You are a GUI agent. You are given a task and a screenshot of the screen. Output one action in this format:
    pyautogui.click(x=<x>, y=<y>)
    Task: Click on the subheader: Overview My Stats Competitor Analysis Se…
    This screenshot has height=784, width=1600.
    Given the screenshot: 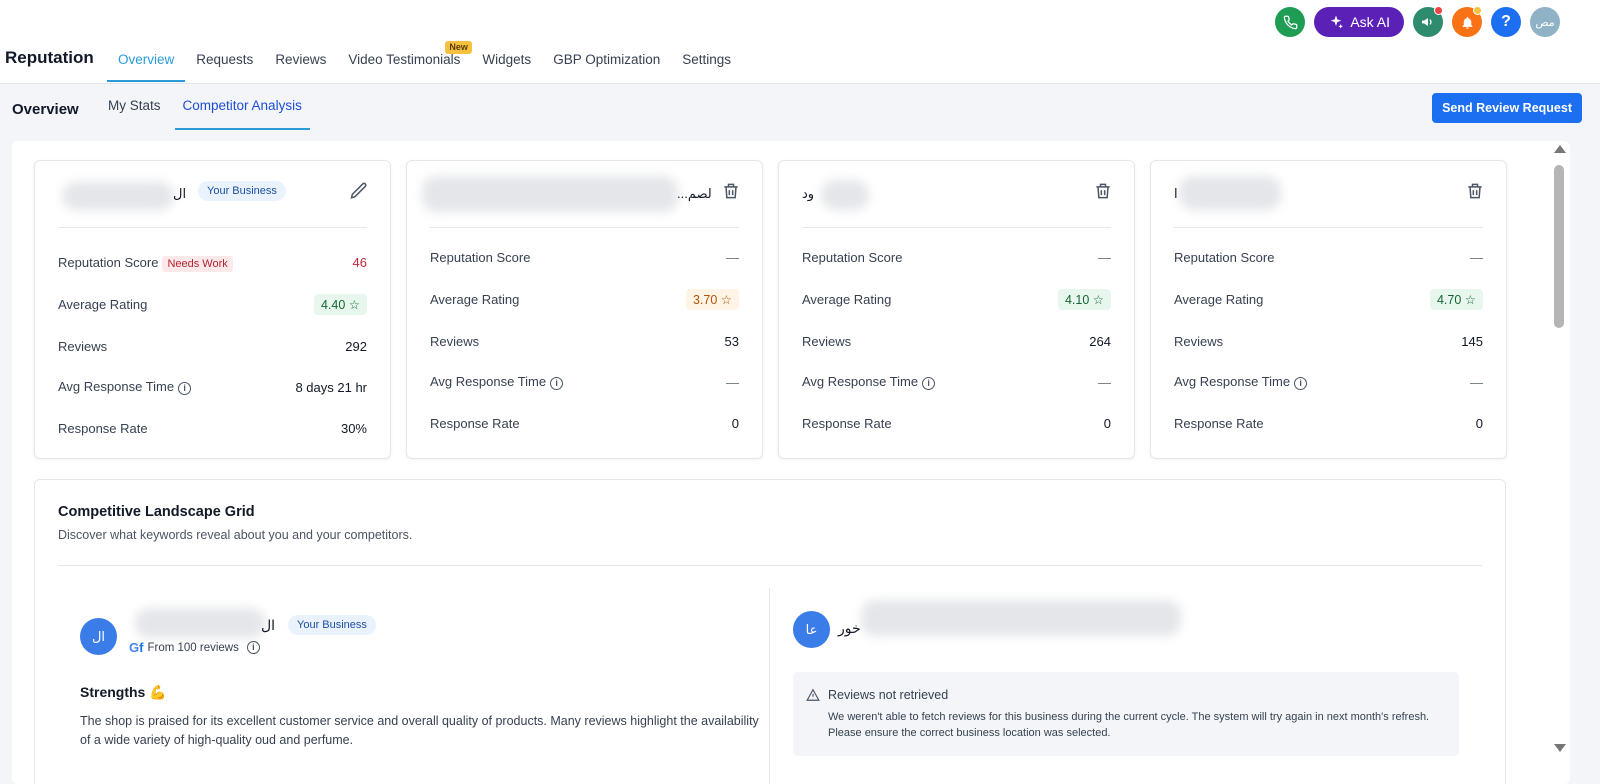 What is the action you would take?
    pyautogui.click(x=800, y=108)
    